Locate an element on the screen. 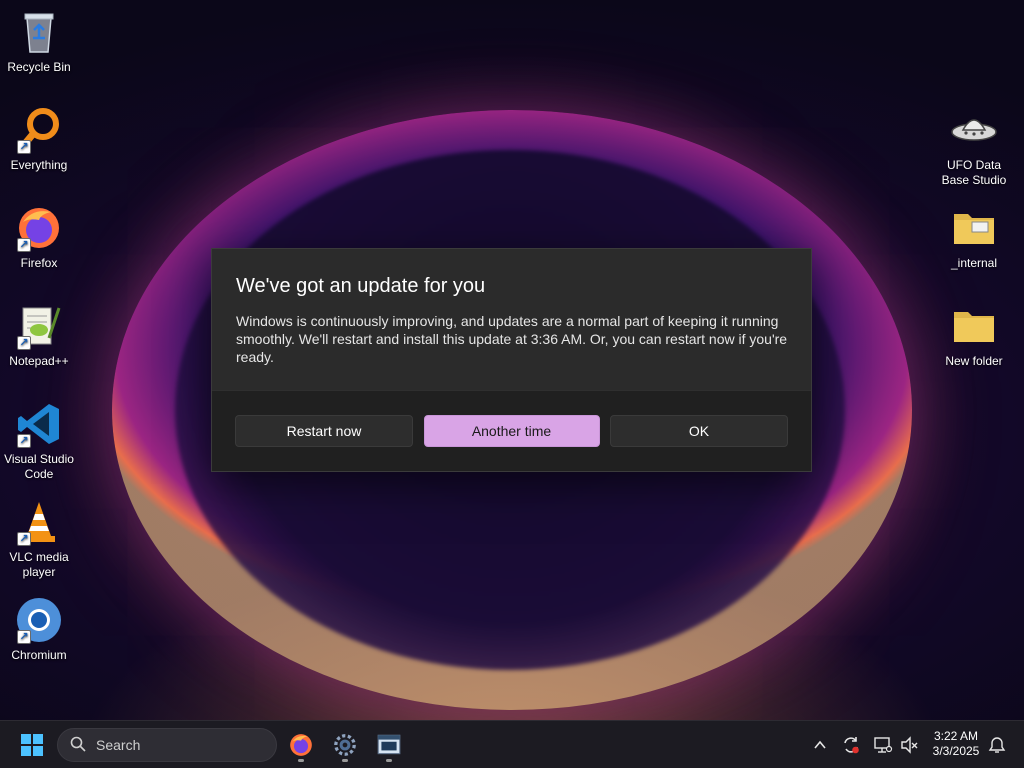 The width and height of the screenshot is (1024, 768). search-icon is located at coordinates (78, 745).